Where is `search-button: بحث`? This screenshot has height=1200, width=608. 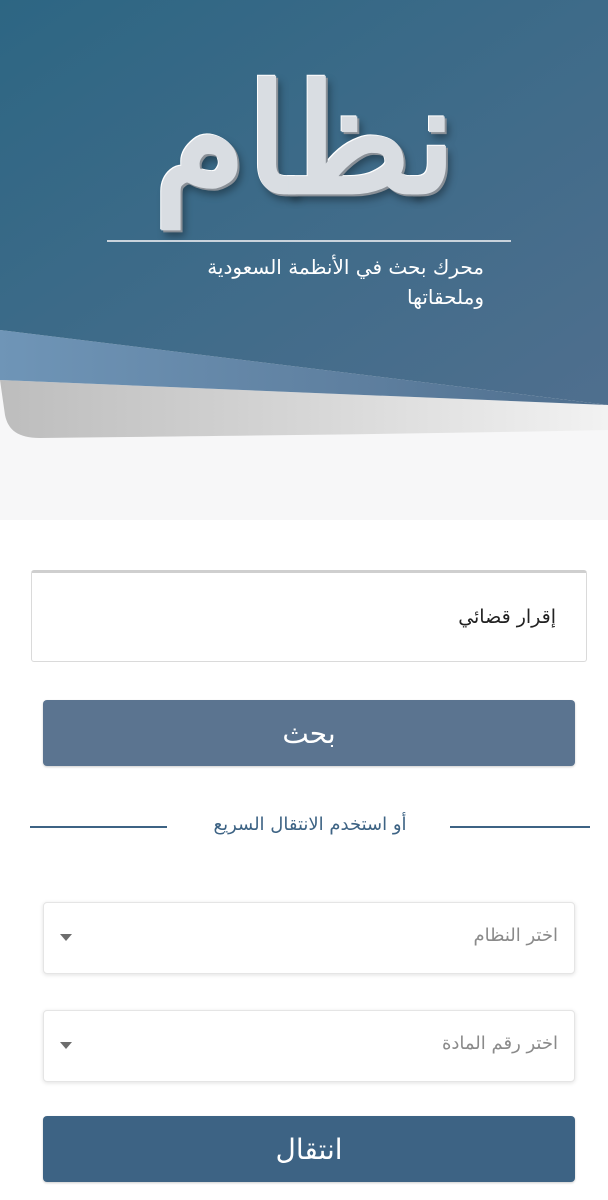 search-button: بحث is located at coordinates (309, 733).